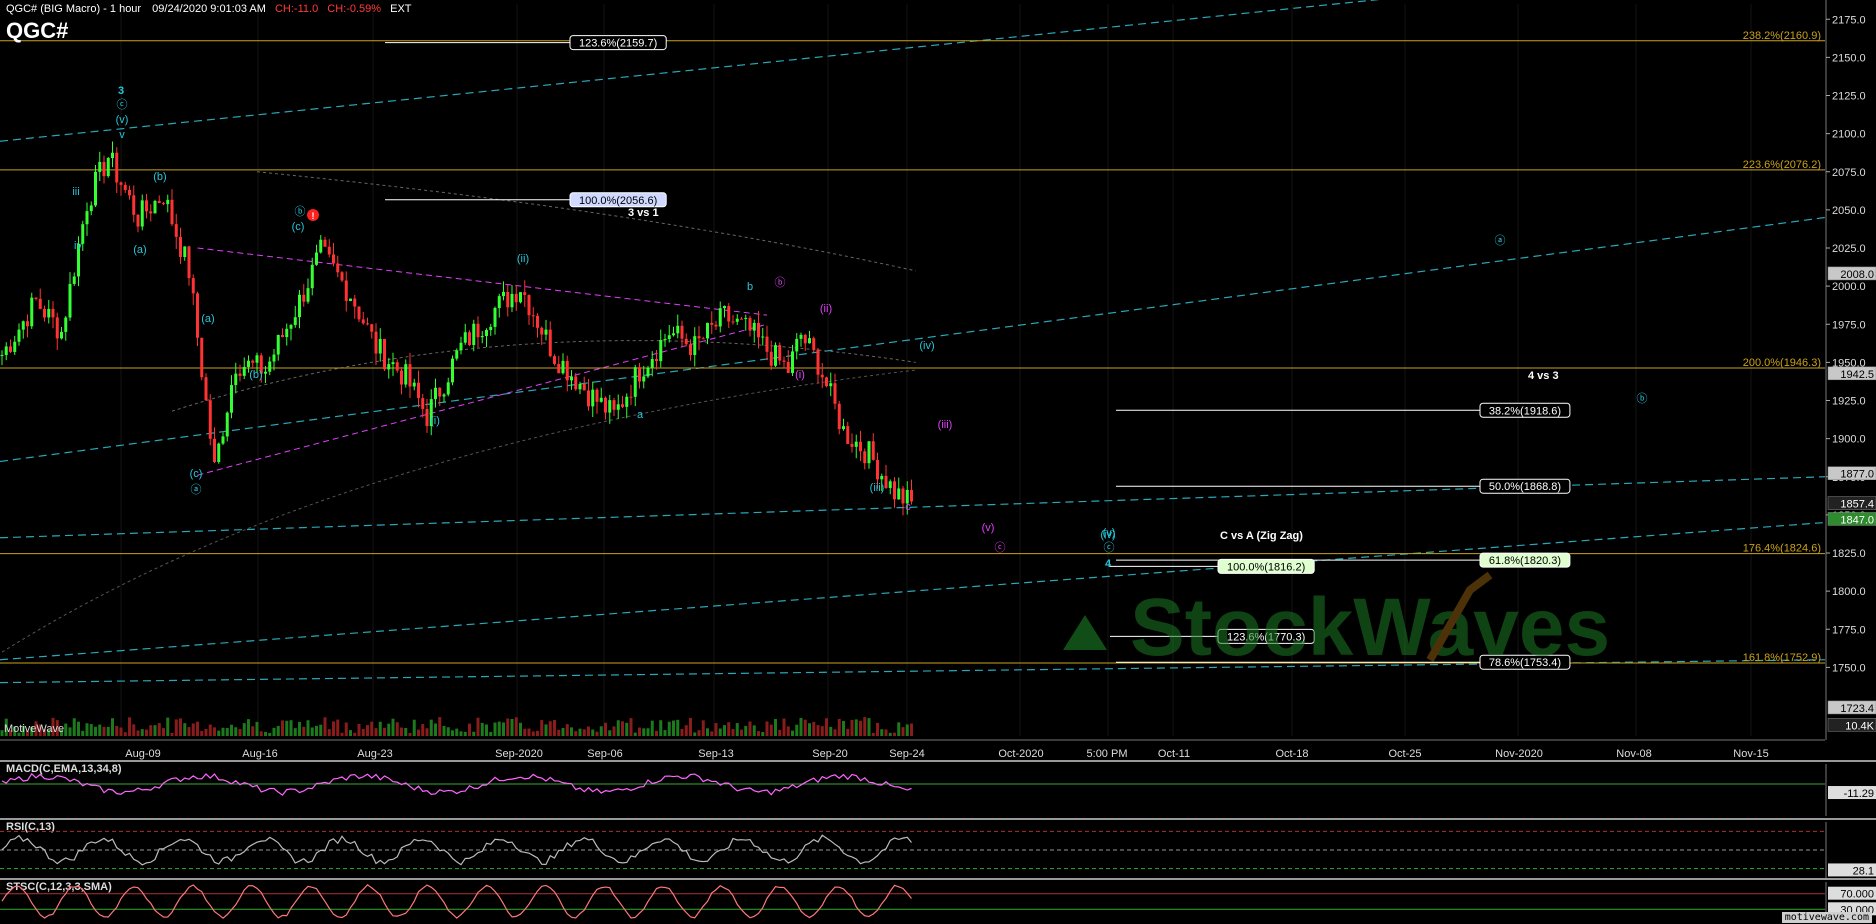 The width and height of the screenshot is (1876, 924). I want to click on triangle-lower, so click(482, 399).